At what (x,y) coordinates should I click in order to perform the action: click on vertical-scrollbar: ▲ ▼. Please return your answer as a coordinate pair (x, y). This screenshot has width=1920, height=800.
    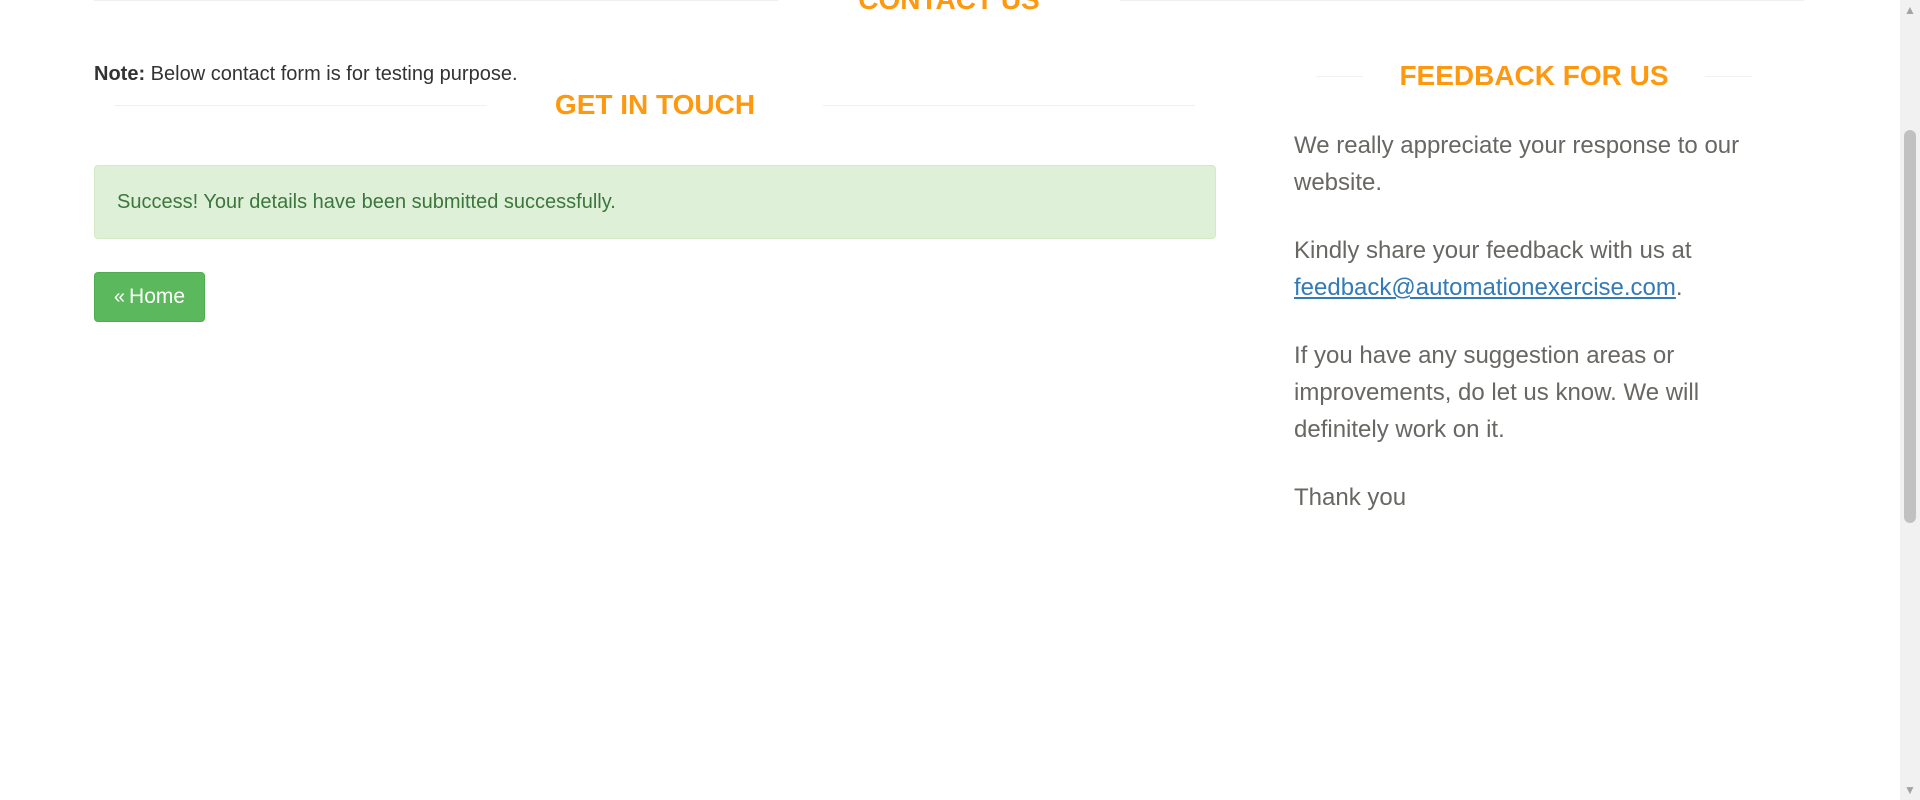
    Looking at the image, I should click on (1910, 400).